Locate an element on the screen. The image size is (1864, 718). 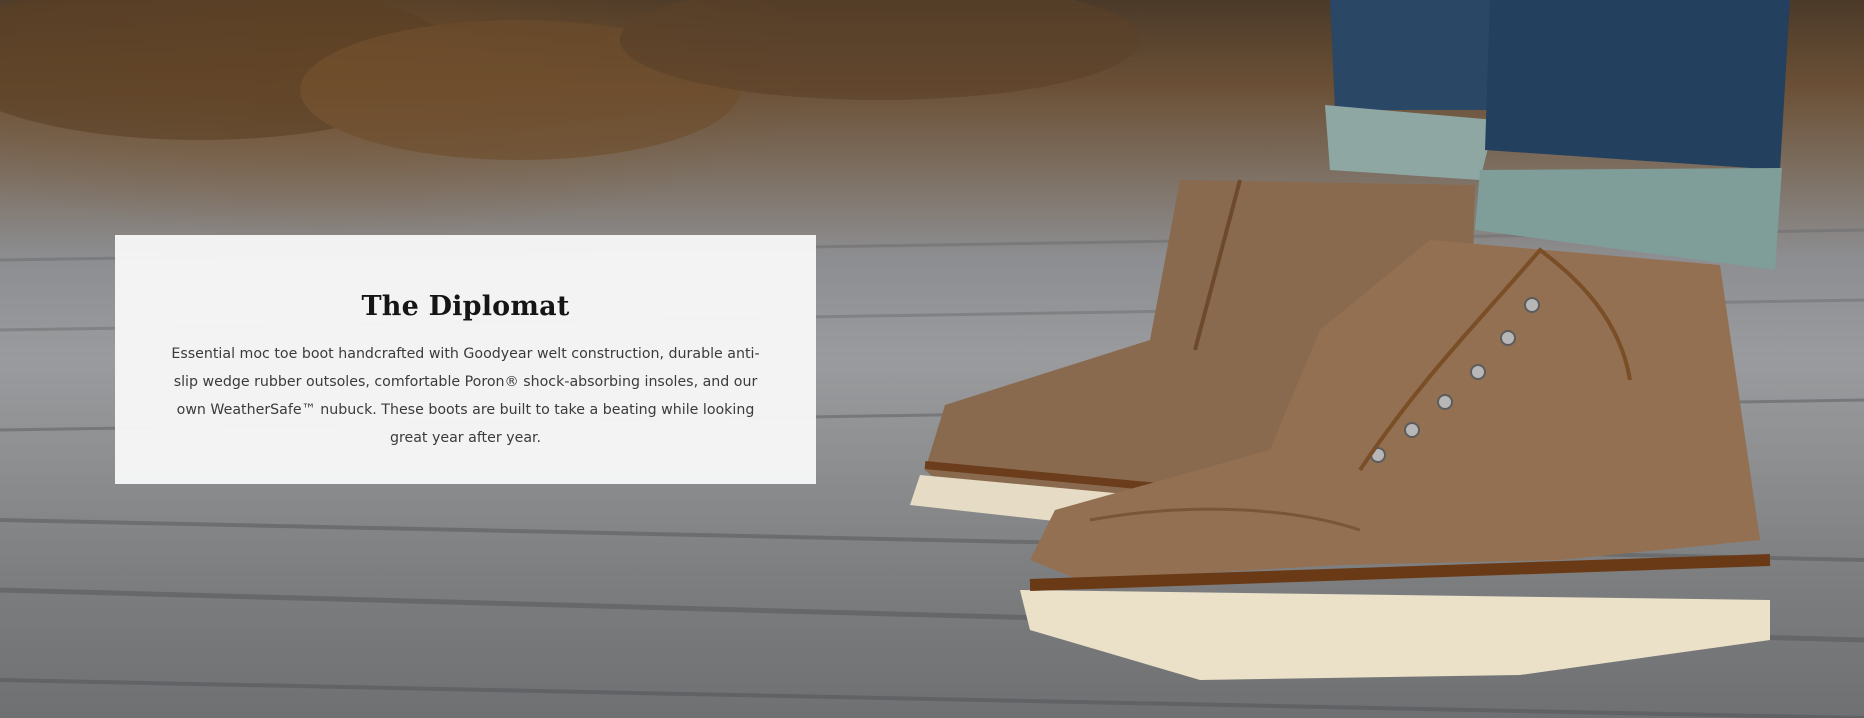
blurred-foliage is located at coordinates (570, 80).